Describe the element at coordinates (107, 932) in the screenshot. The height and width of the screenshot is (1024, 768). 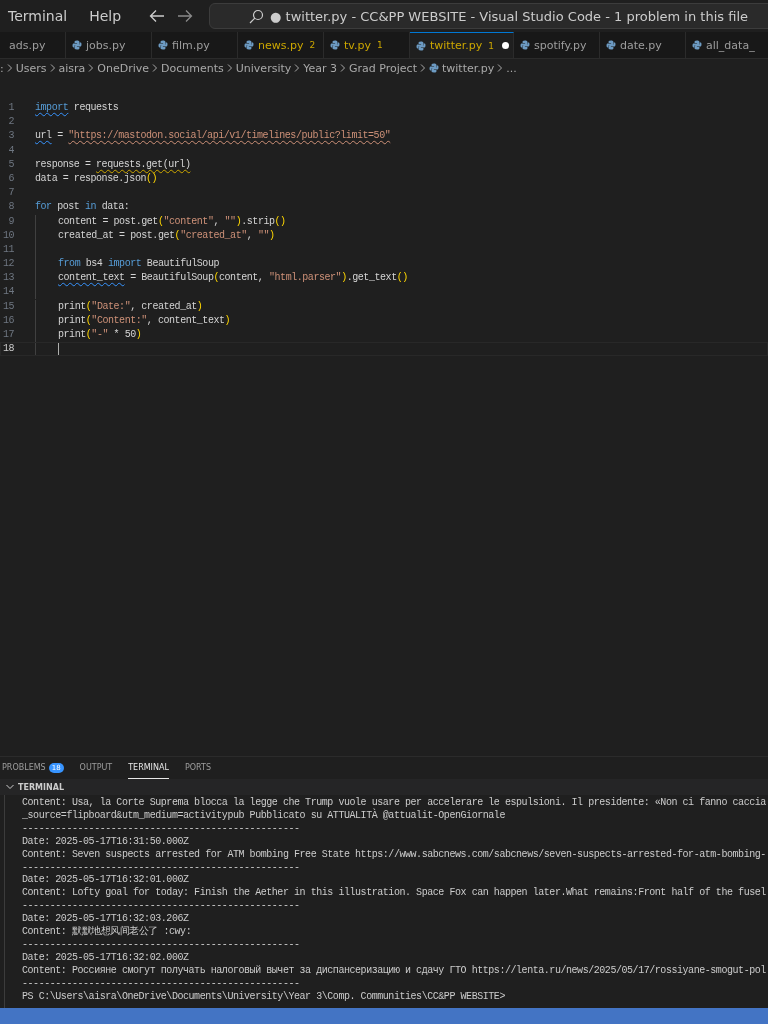
I see `terminal-line: Content: 默默地想风间老公了 :cwy:` at that location.